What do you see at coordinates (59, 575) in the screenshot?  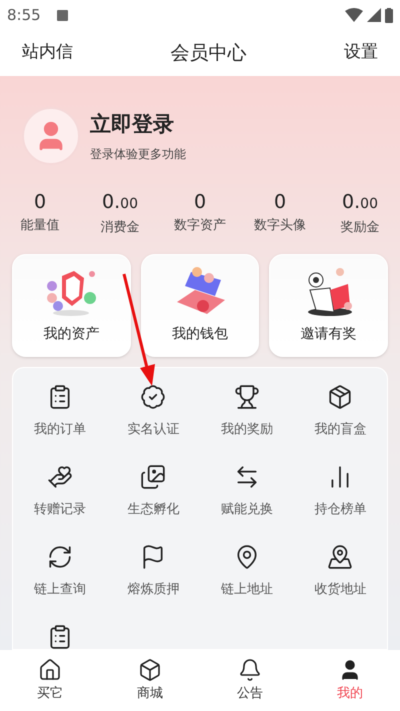 I see `service-item: 链上查询` at bounding box center [59, 575].